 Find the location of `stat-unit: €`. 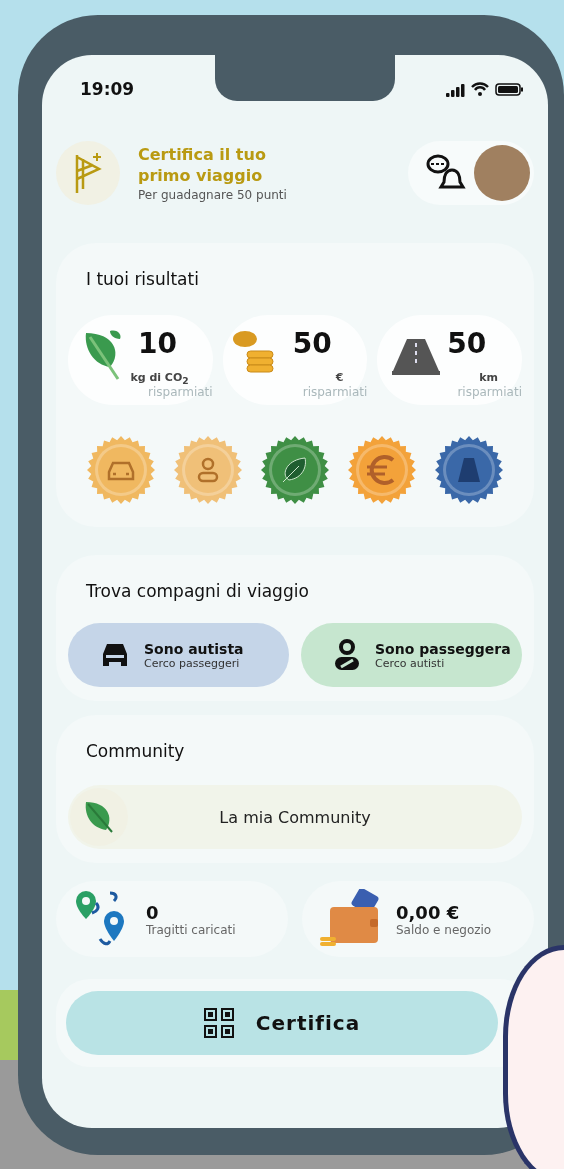

stat-unit: € is located at coordinates (339, 377).